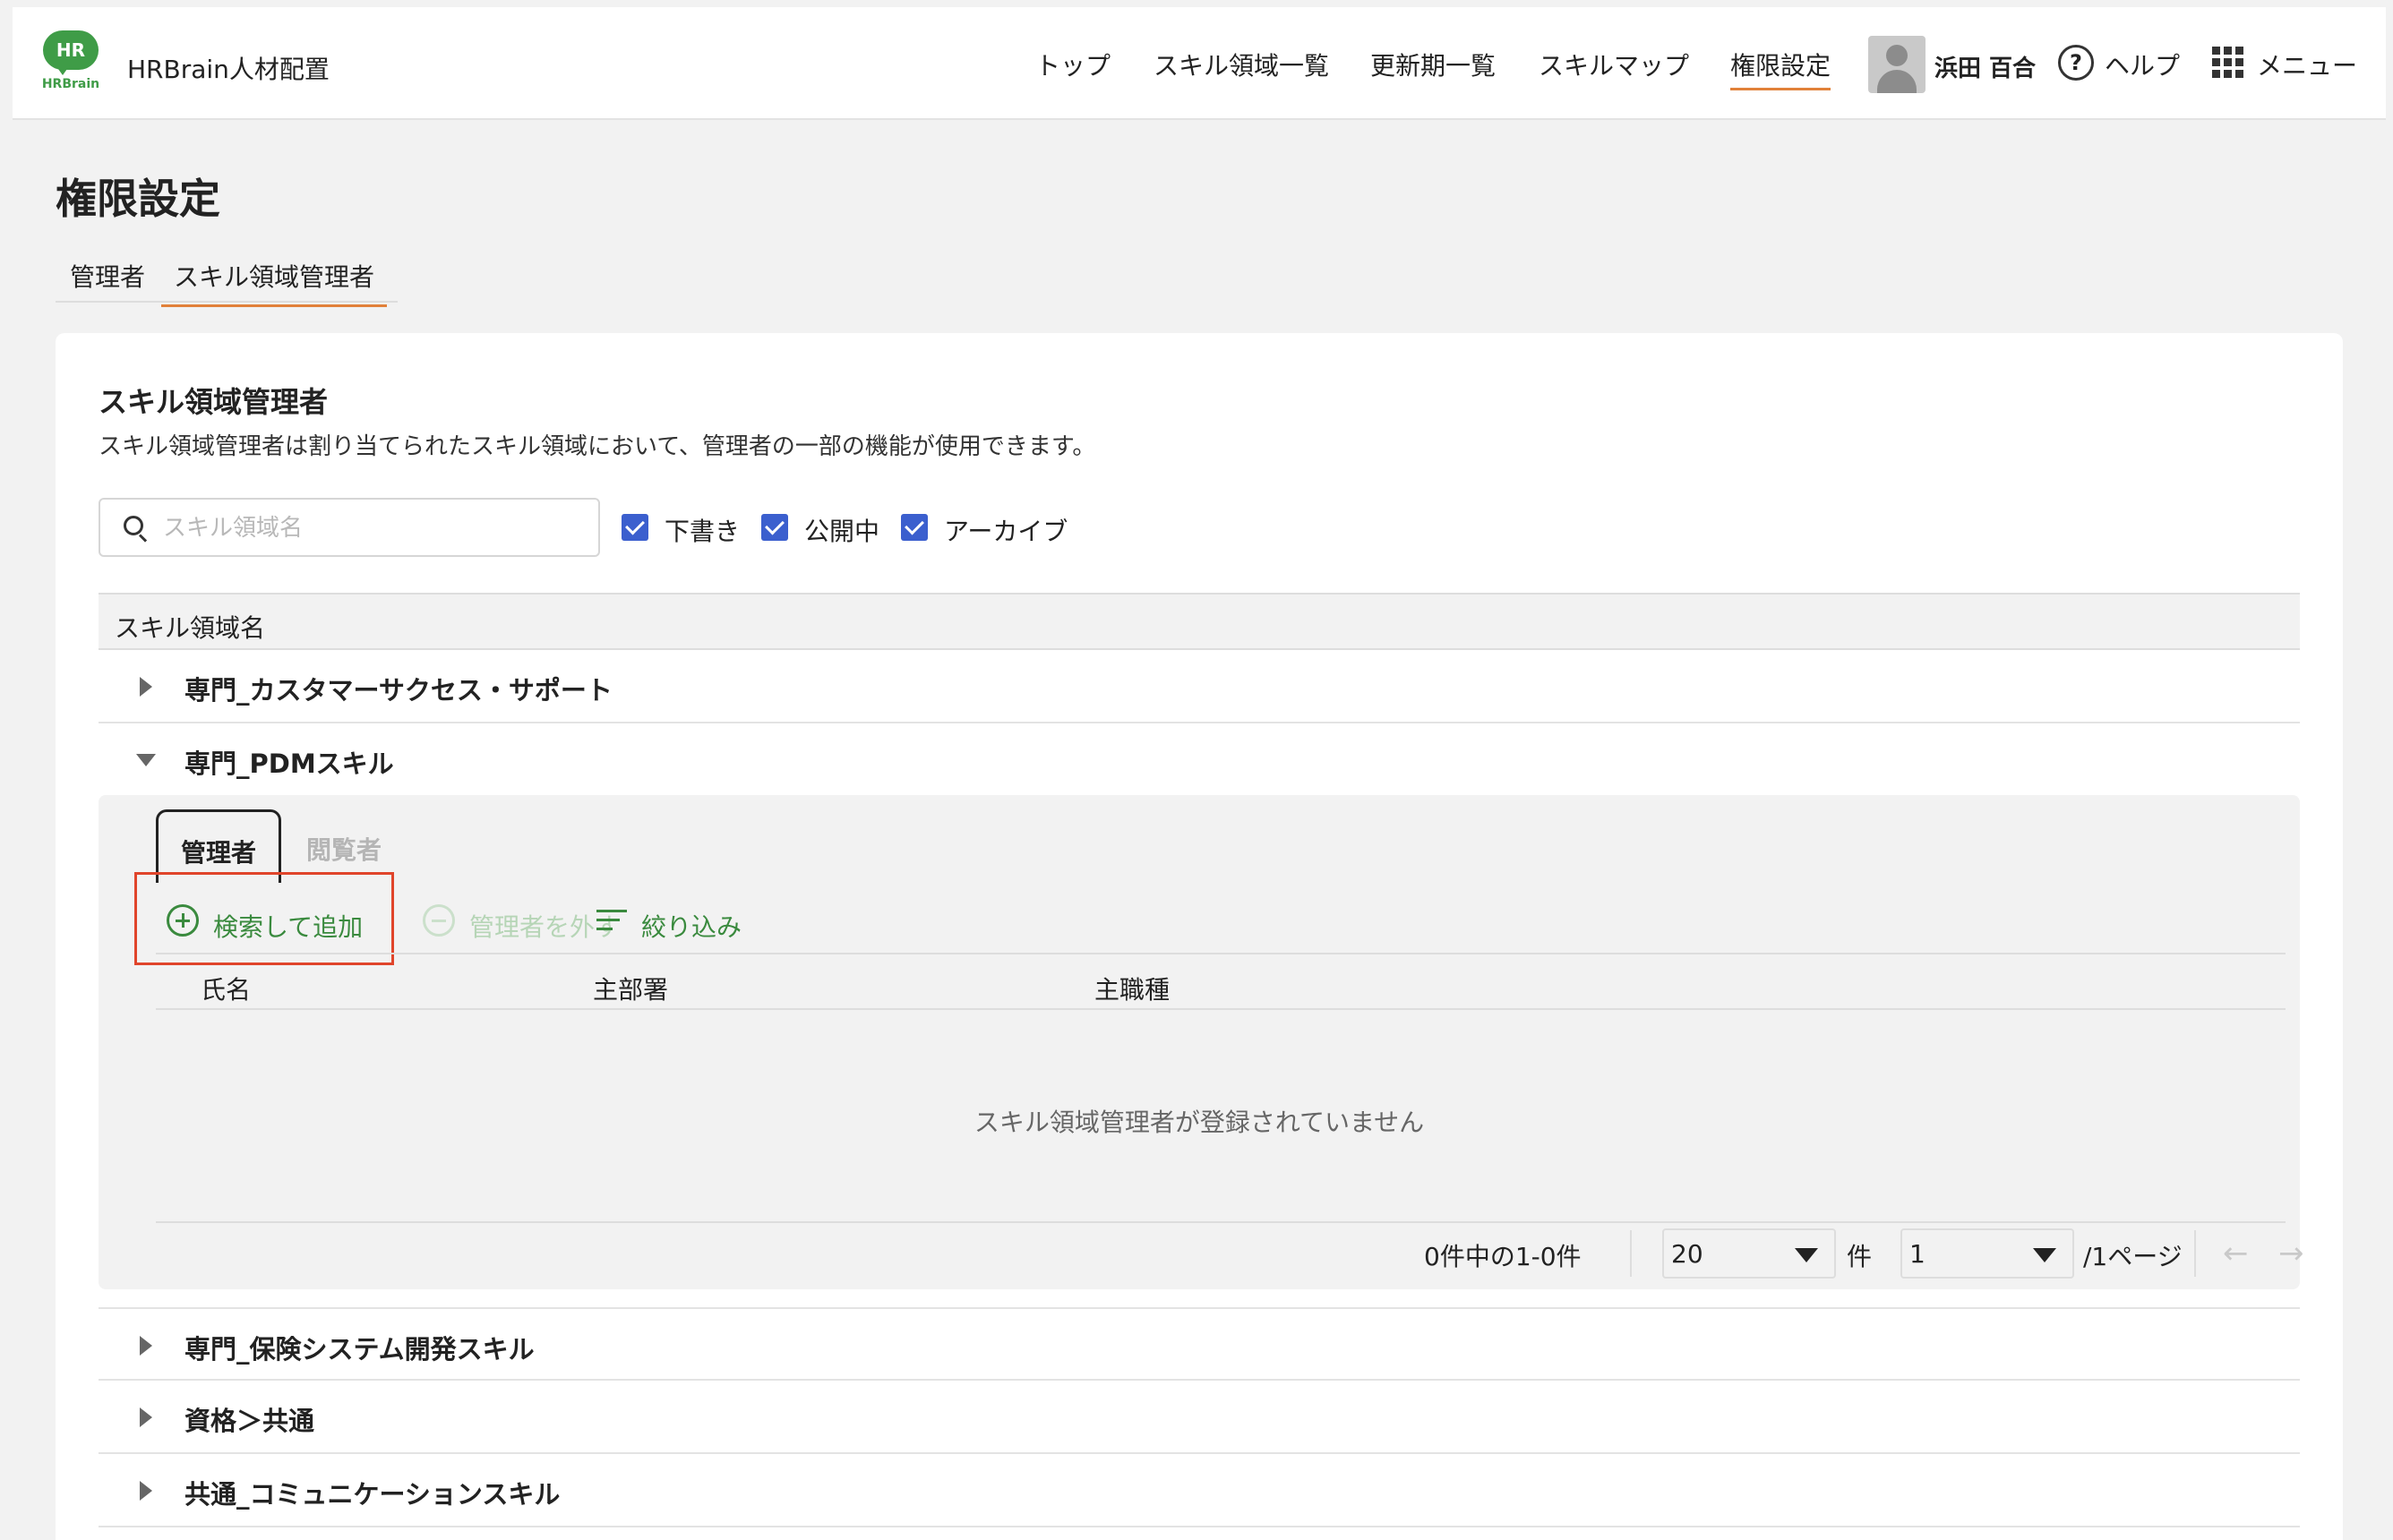 The width and height of the screenshot is (2393, 1540). What do you see at coordinates (218, 853) in the screenshot?
I see `subtab-admins-label: 管理者` at bounding box center [218, 853].